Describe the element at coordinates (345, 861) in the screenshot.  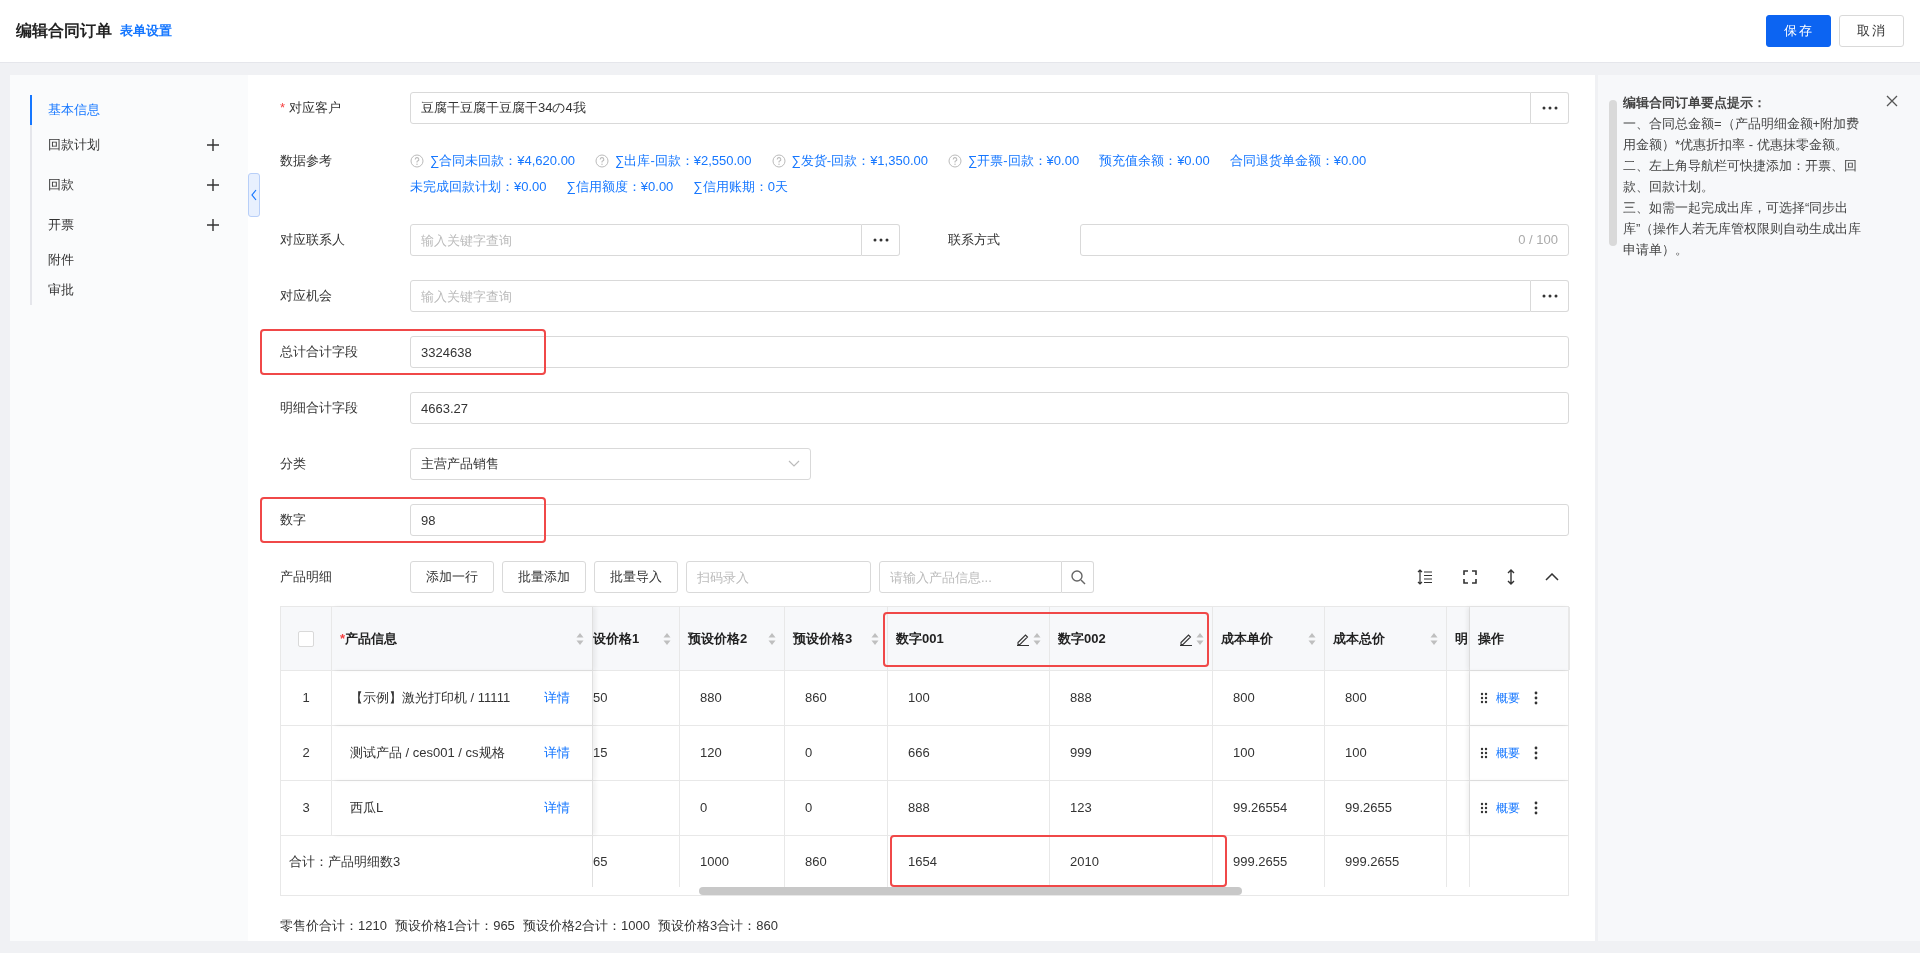
I see `total-label: 合计：产品明细数3` at that location.